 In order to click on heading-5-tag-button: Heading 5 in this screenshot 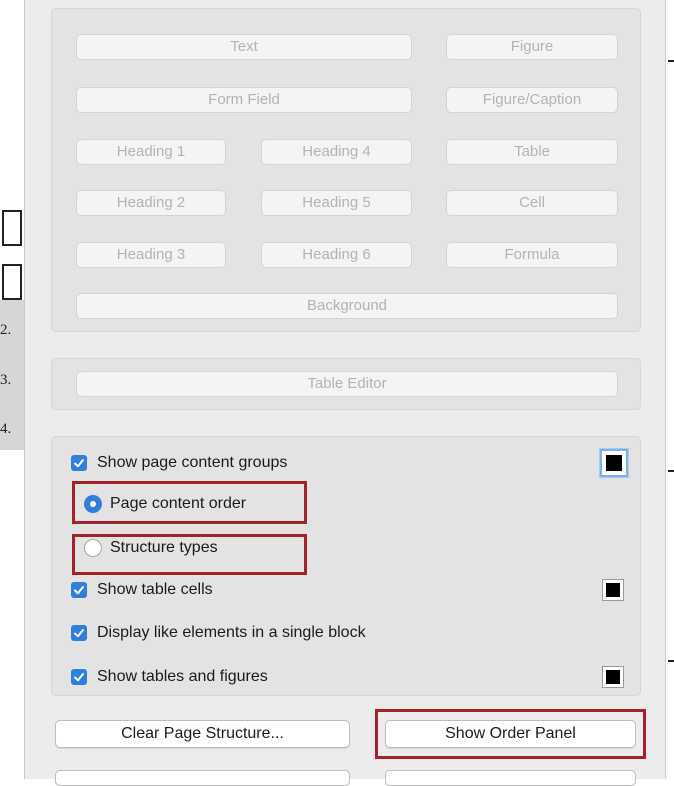, I will do `click(336, 203)`.